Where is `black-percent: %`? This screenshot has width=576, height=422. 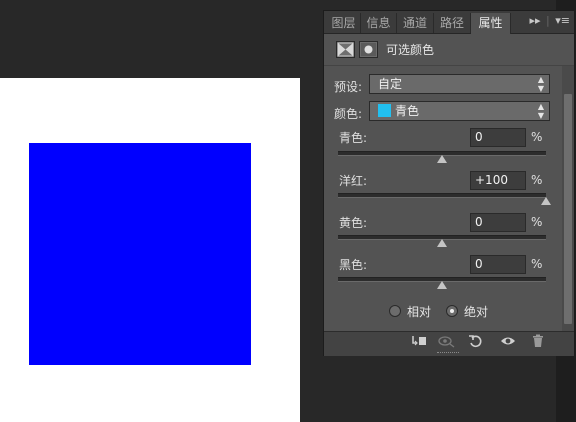 black-percent: % is located at coordinates (537, 264).